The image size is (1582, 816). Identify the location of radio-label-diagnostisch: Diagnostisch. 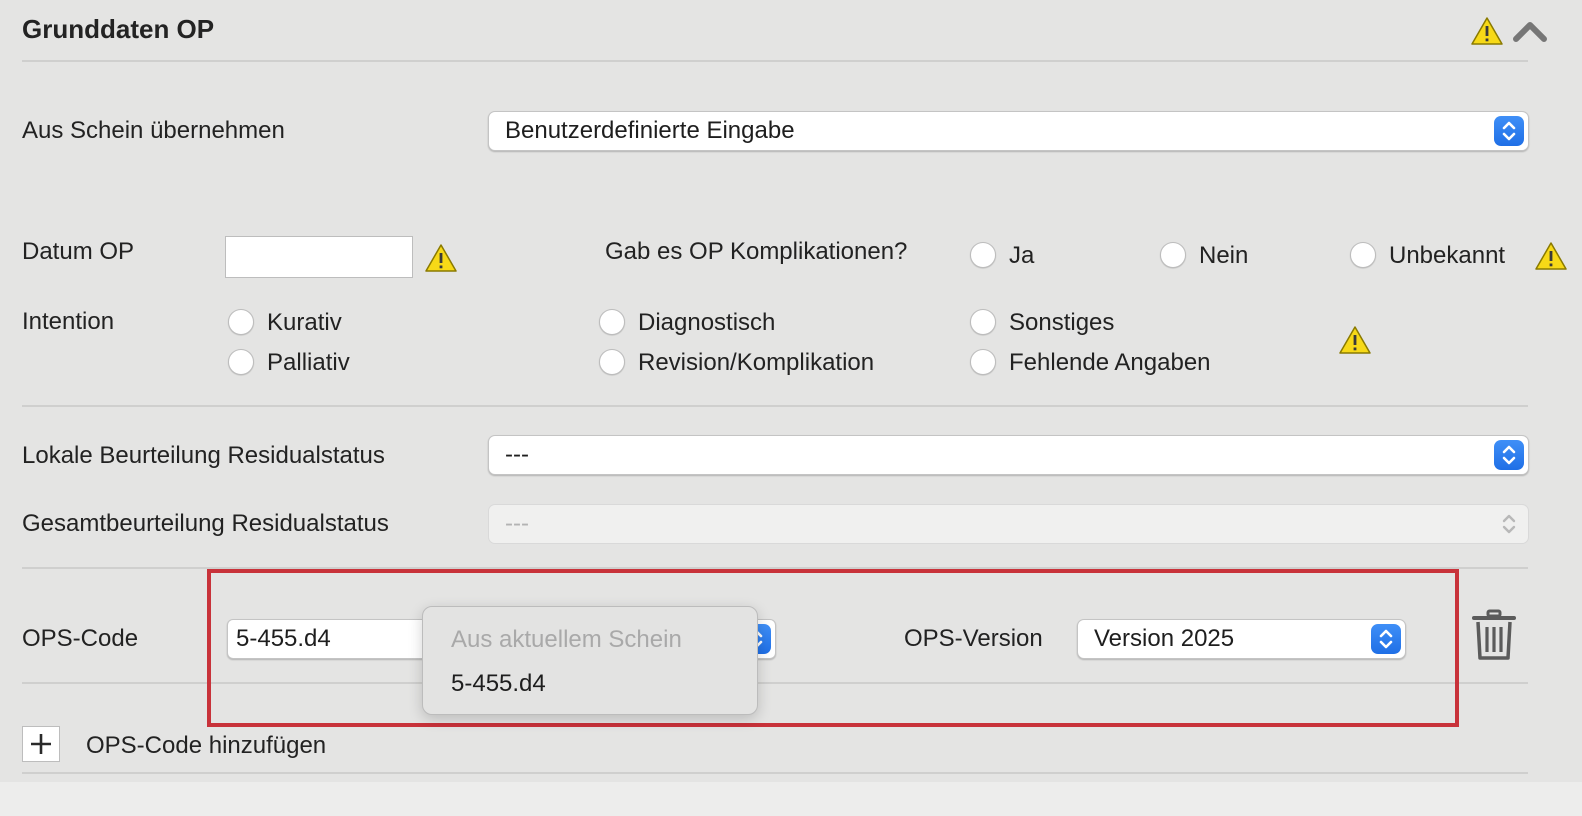
(707, 322).